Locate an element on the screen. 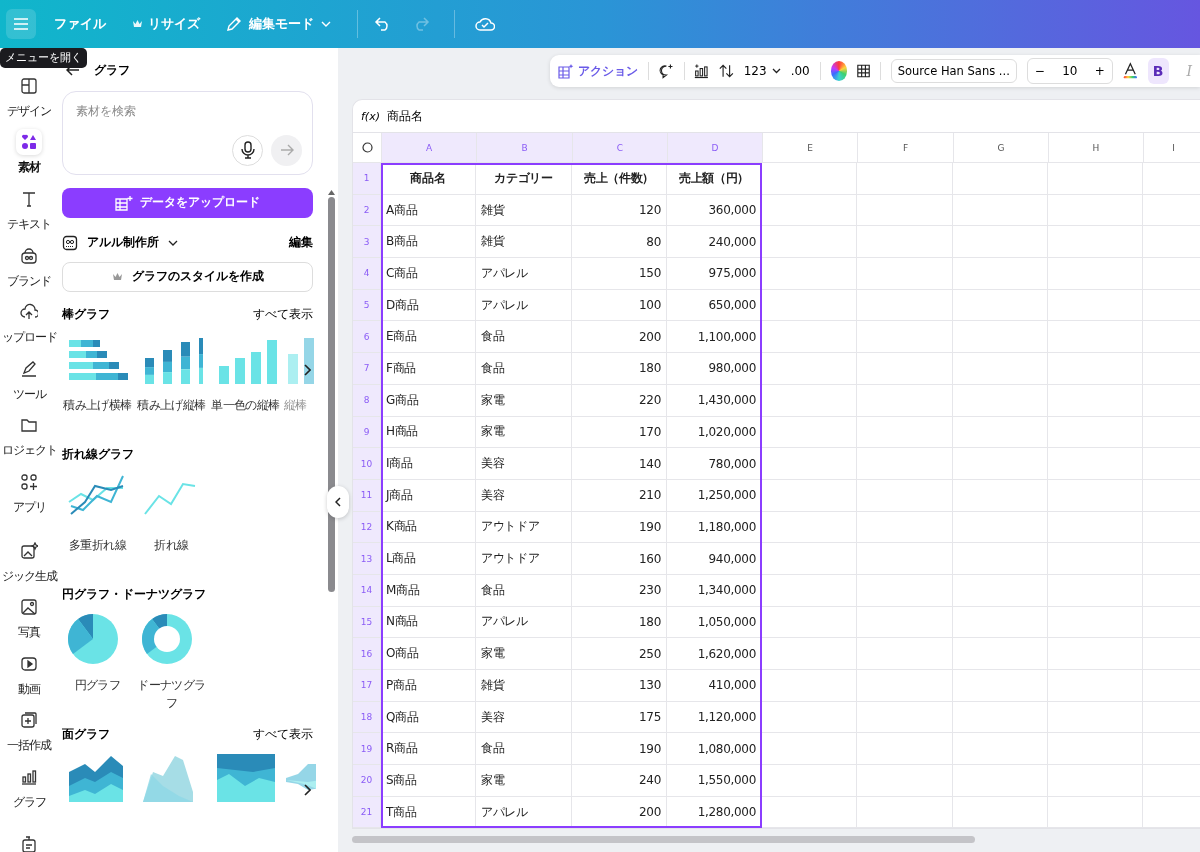 The height and width of the screenshot is (852, 1200). table-cell: D商品 is located at coordinates (428, 305).